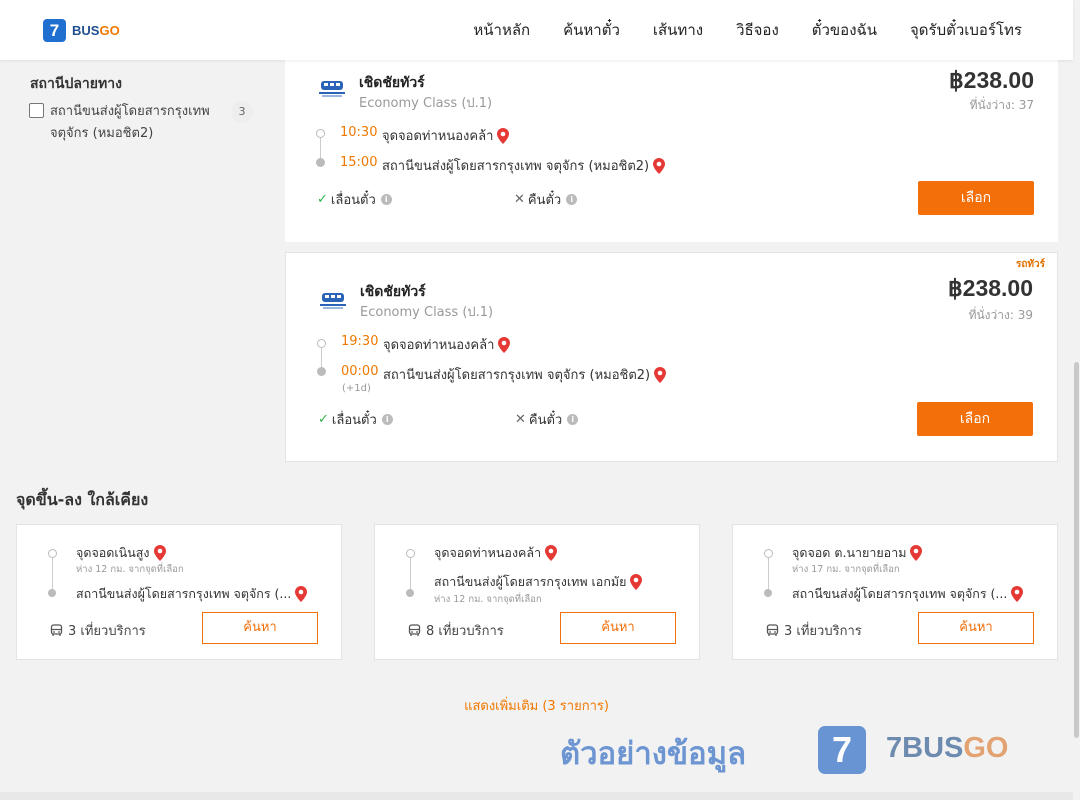 This screenshot has height=800, width=1080. I want to click on nearby-trip-count: 8 เที่ยวบริการ, so click(456, 630).